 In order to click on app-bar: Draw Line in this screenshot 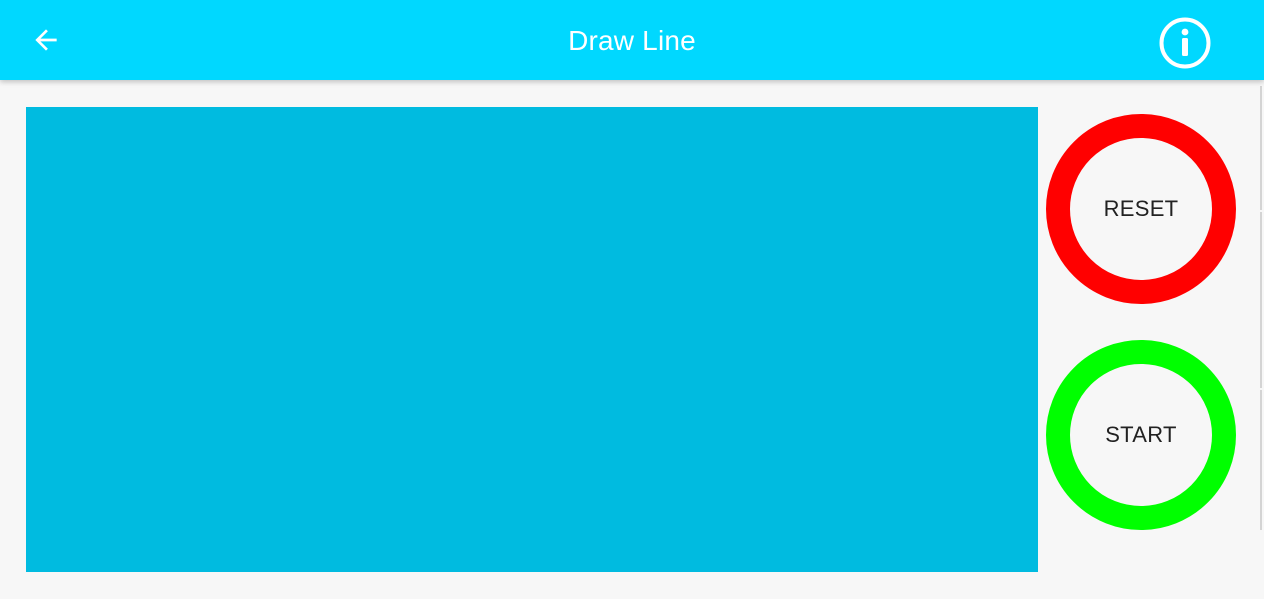, I will do `click(632, 40)`.